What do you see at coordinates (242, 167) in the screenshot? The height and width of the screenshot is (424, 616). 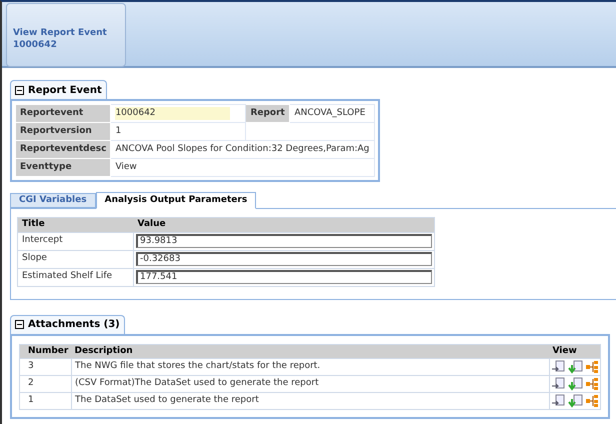 I see `field-value: View` at bounding box center [242, 167].